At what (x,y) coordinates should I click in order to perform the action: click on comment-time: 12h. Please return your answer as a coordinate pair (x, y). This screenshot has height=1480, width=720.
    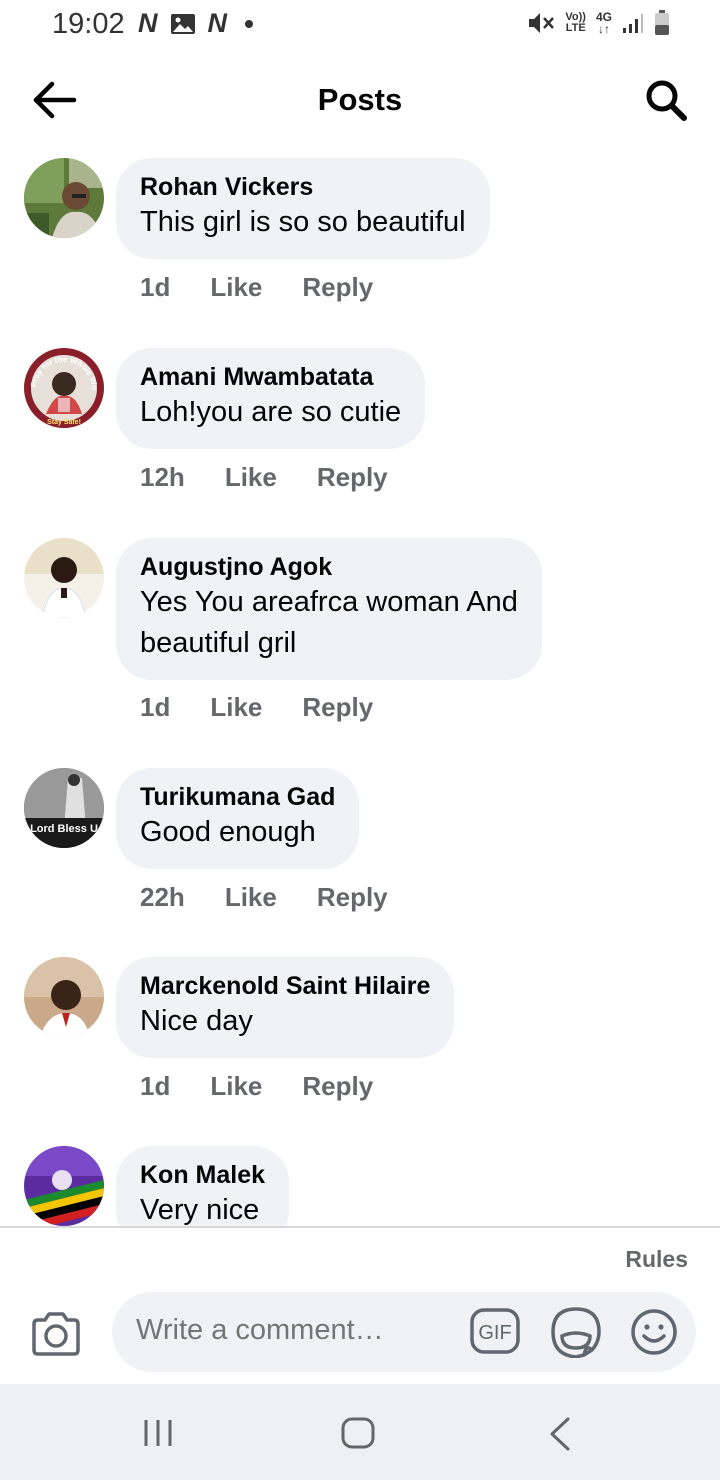
    Looking at the image, I should click on (162, 477).